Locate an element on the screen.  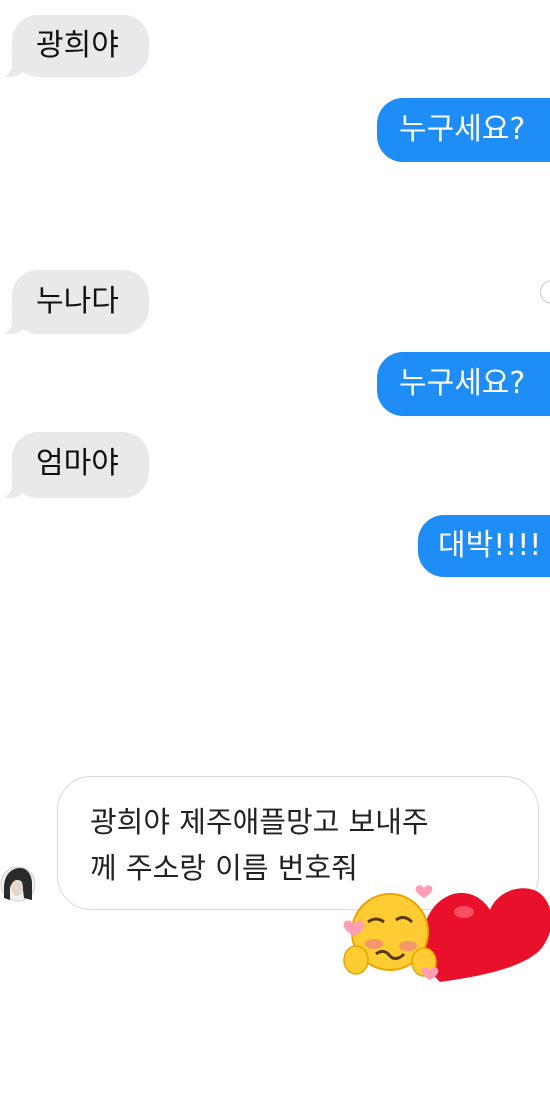
emoji-reaction-group is located at coordinates (441, 917).